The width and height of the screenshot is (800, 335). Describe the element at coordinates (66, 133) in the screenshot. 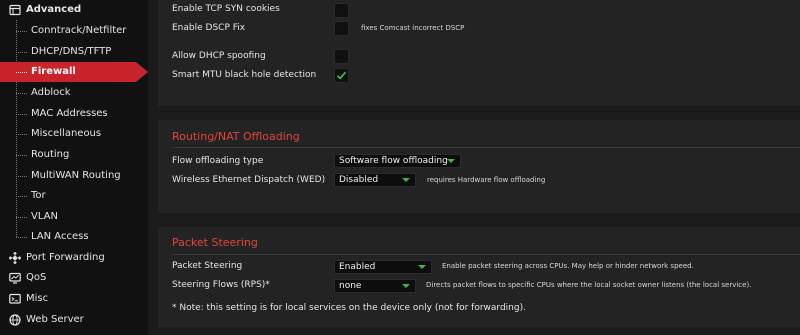

I see `sidebar-item-label: Miscellaneous` at that location.